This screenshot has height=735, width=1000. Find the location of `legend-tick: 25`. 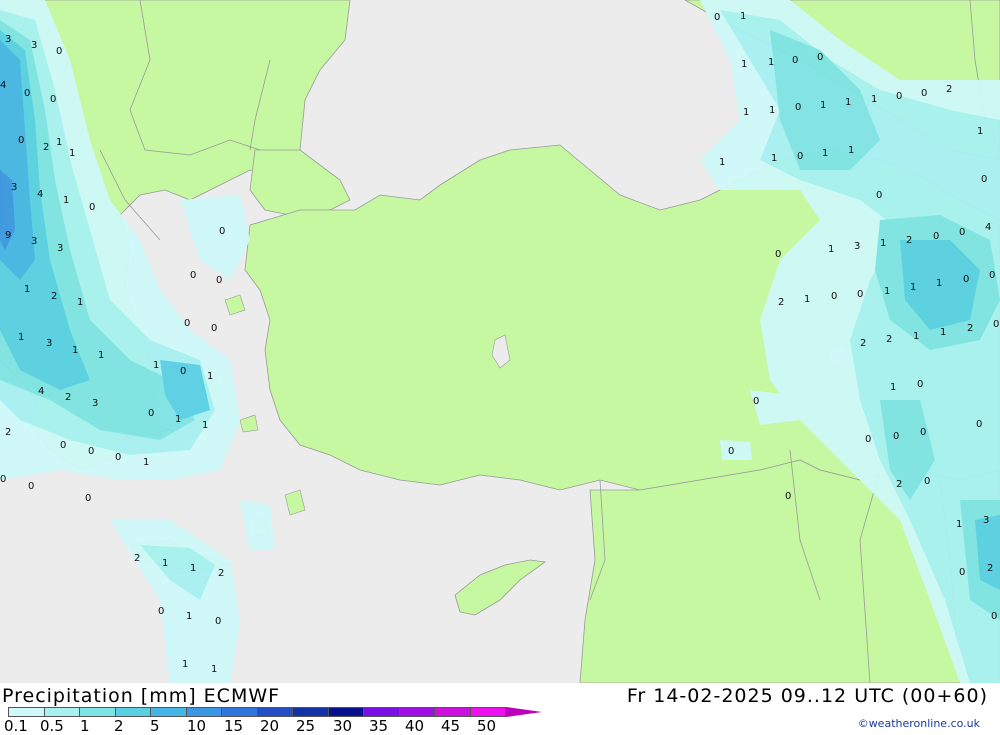

legend-tick: 25 is located at coordinates (306, 726).